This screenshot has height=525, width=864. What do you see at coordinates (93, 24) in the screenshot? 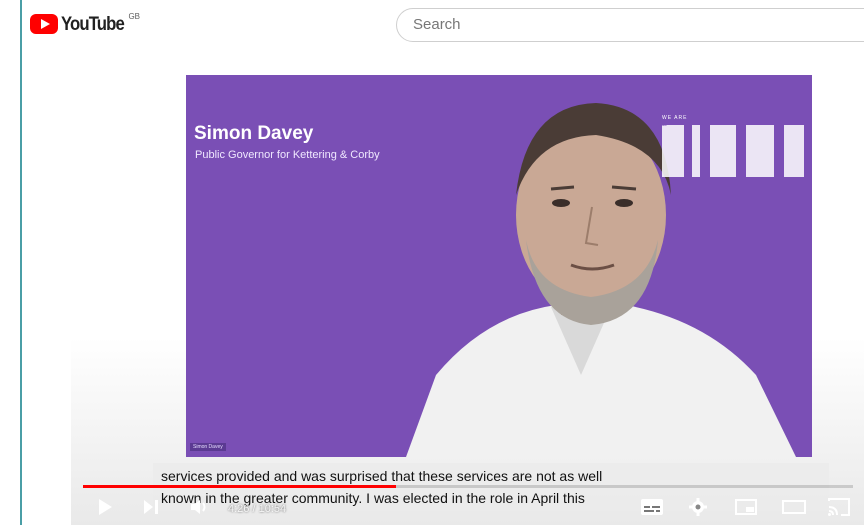
I see `logo-text: YouTube` at bounding box center [93, 24].